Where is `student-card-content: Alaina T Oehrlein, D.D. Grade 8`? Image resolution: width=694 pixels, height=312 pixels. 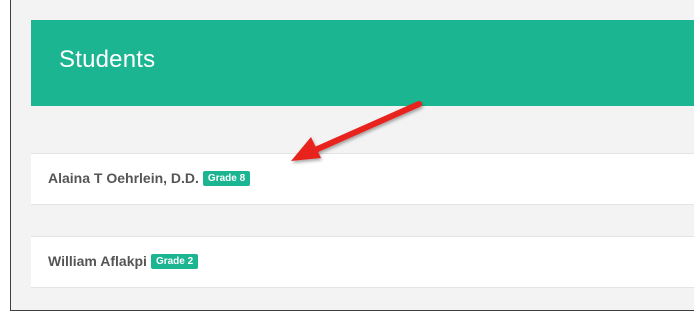
student-card-content: Alaina T Oehrlein, D.D. Grade 8 is located at coordinates (149, 178).